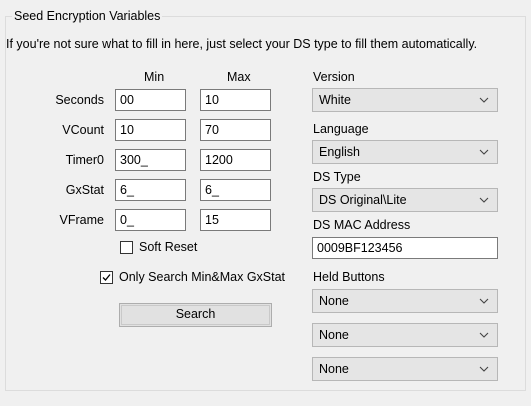 The width and height of the screenshot is (531, 406). I want to click on version-value: White, so click(335, 100).